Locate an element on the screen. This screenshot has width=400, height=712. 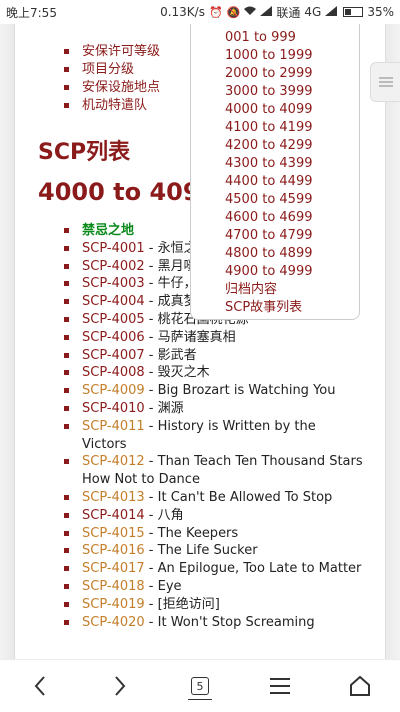
range-link: 001 to 999 is located at coordinates (292, 38).